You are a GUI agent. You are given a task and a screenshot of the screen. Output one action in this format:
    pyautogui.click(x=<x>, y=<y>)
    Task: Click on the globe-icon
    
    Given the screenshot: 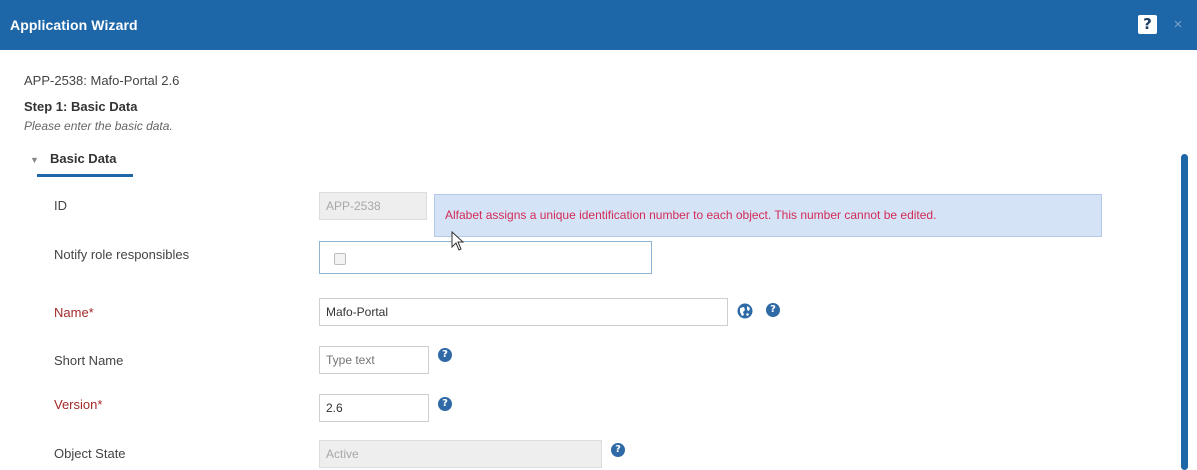 What is the action you would take?
    pyautogui.click(x=745, y=311)
    